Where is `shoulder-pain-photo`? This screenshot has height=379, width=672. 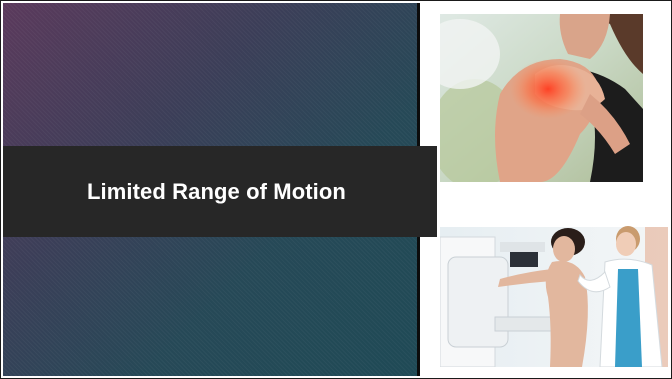
shoulder-pain-photo is located at coordinates (541, 98).